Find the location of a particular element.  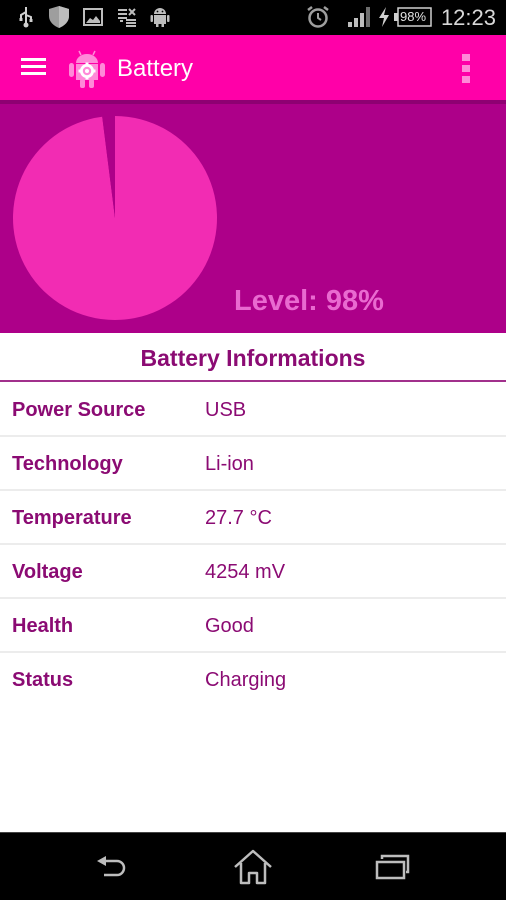

info-row-technology: Technology Li-ion is located at coordinates (253, 464).